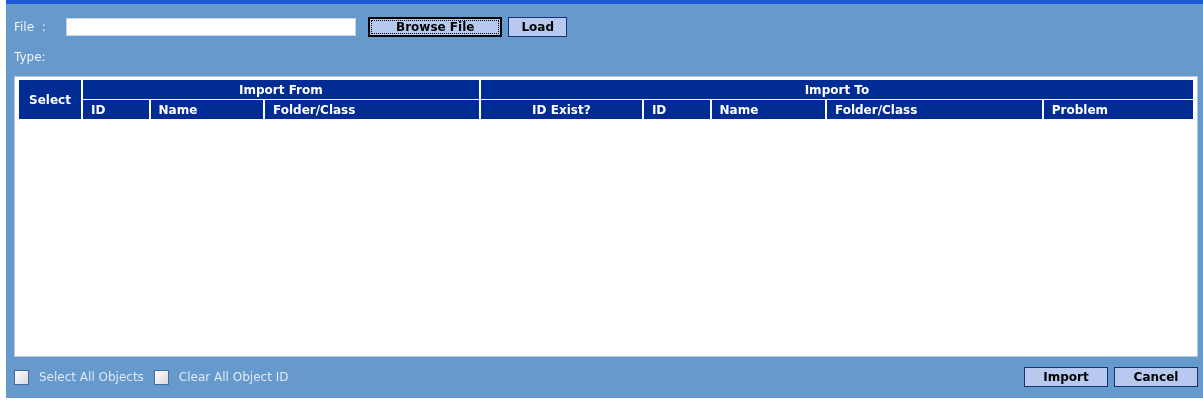 The width and height of the screenshot is (1203, 402). I want to click on group-header: Import To, so click(836, 89).